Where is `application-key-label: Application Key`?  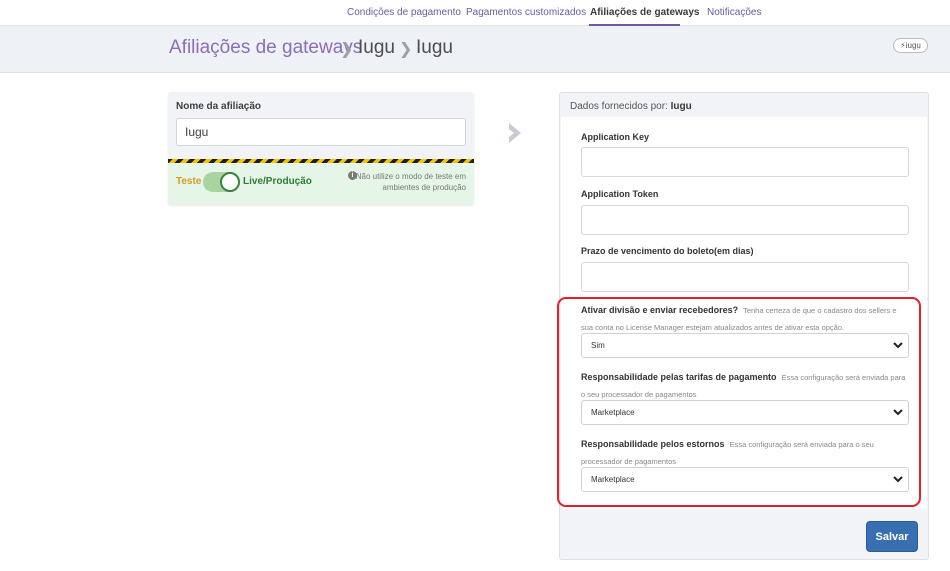 application-key-label: Application Key is located at coordinates (615, 137).